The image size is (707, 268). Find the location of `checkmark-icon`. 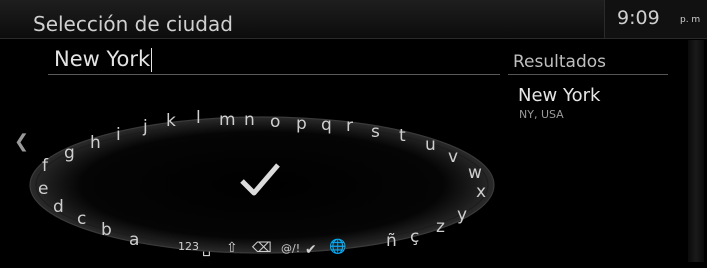

checkmark-icon is located at coordinates (260, 179).